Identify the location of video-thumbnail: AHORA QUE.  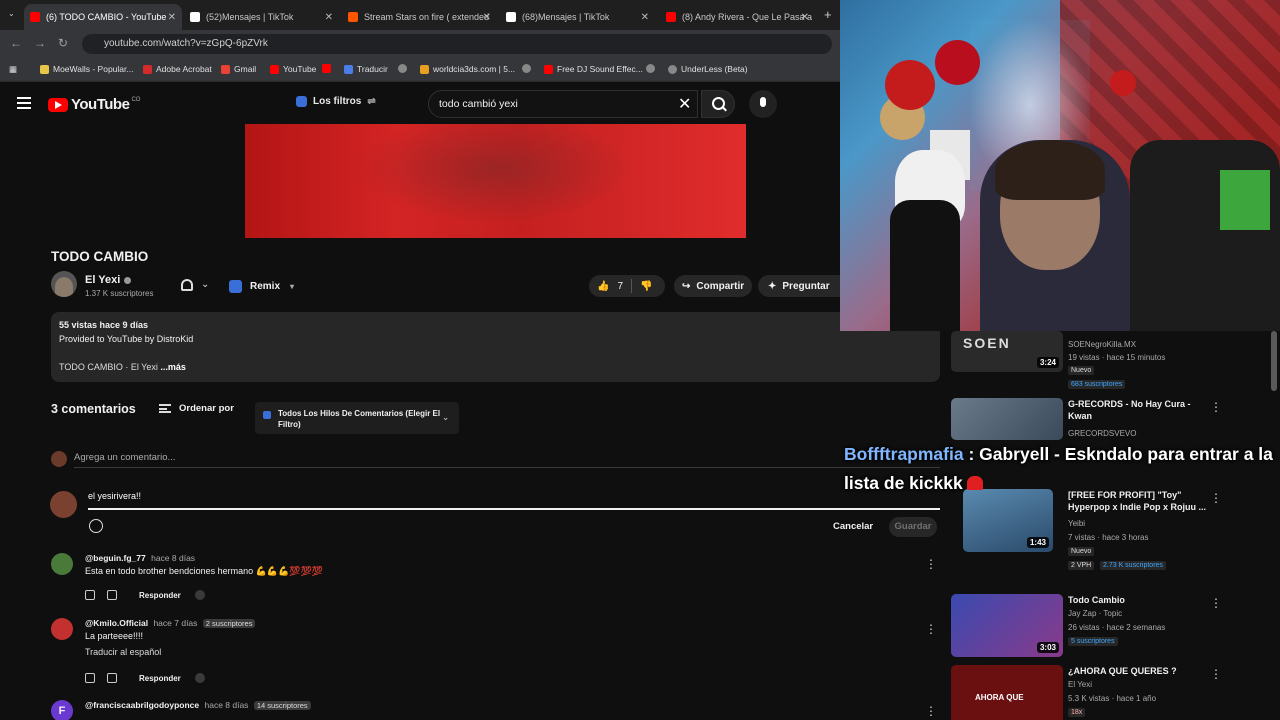
(1007, 692).